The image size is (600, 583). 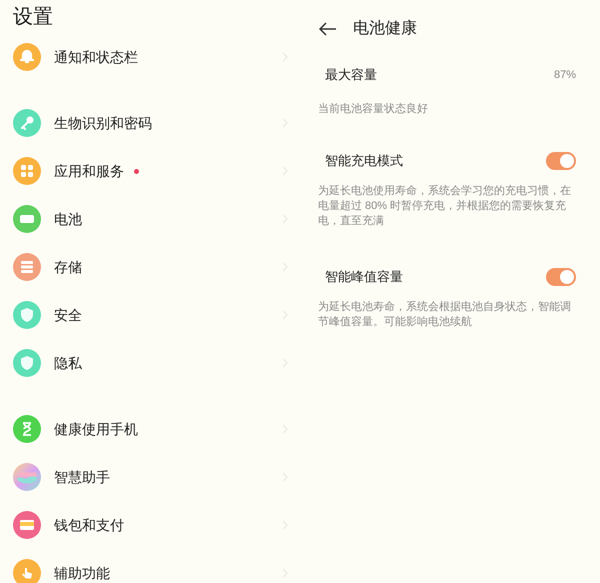 I want to click on settings-item: 存储, so click(x=68, y=267).